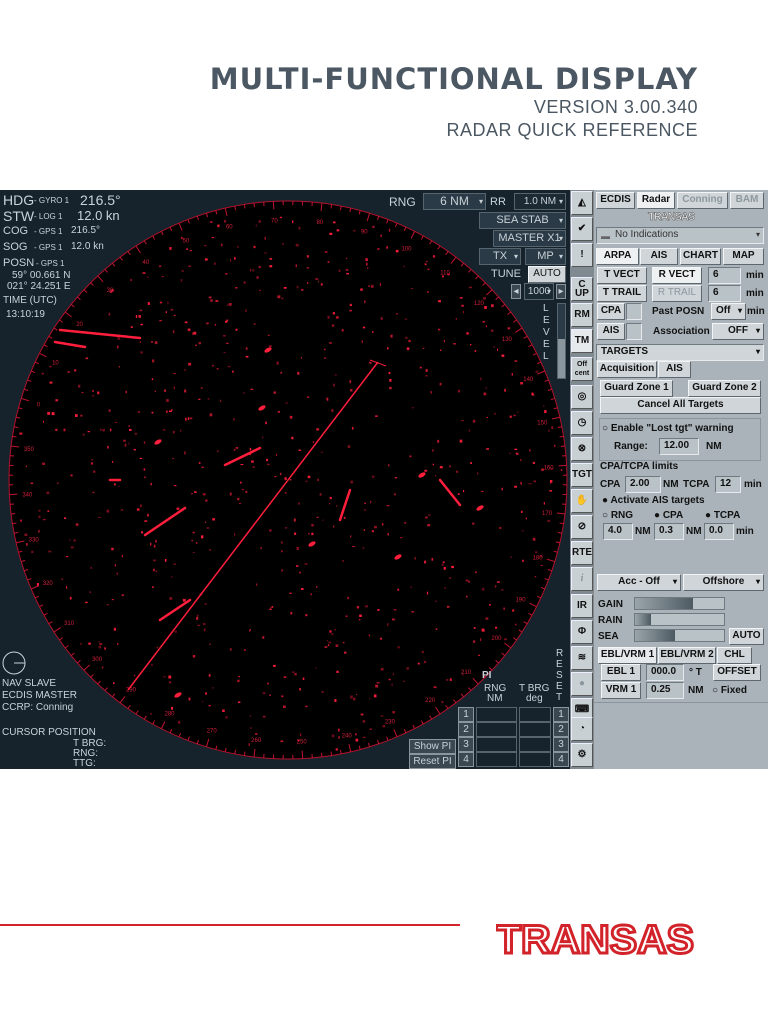 The image size is (768, 1024). Describe the element at coordinates (582, 255) in the screenshot. I see `alert-button: !` at that location.